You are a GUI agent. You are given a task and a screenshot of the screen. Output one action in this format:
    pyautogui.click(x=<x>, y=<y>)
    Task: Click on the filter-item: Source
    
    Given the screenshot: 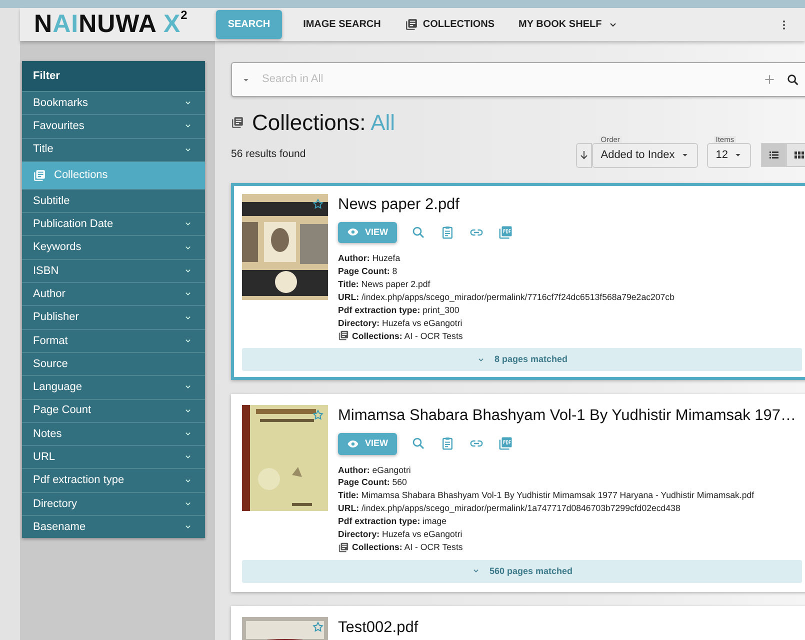 What is the action you would take?
    pyautogui.click(x=113, y=364)
    